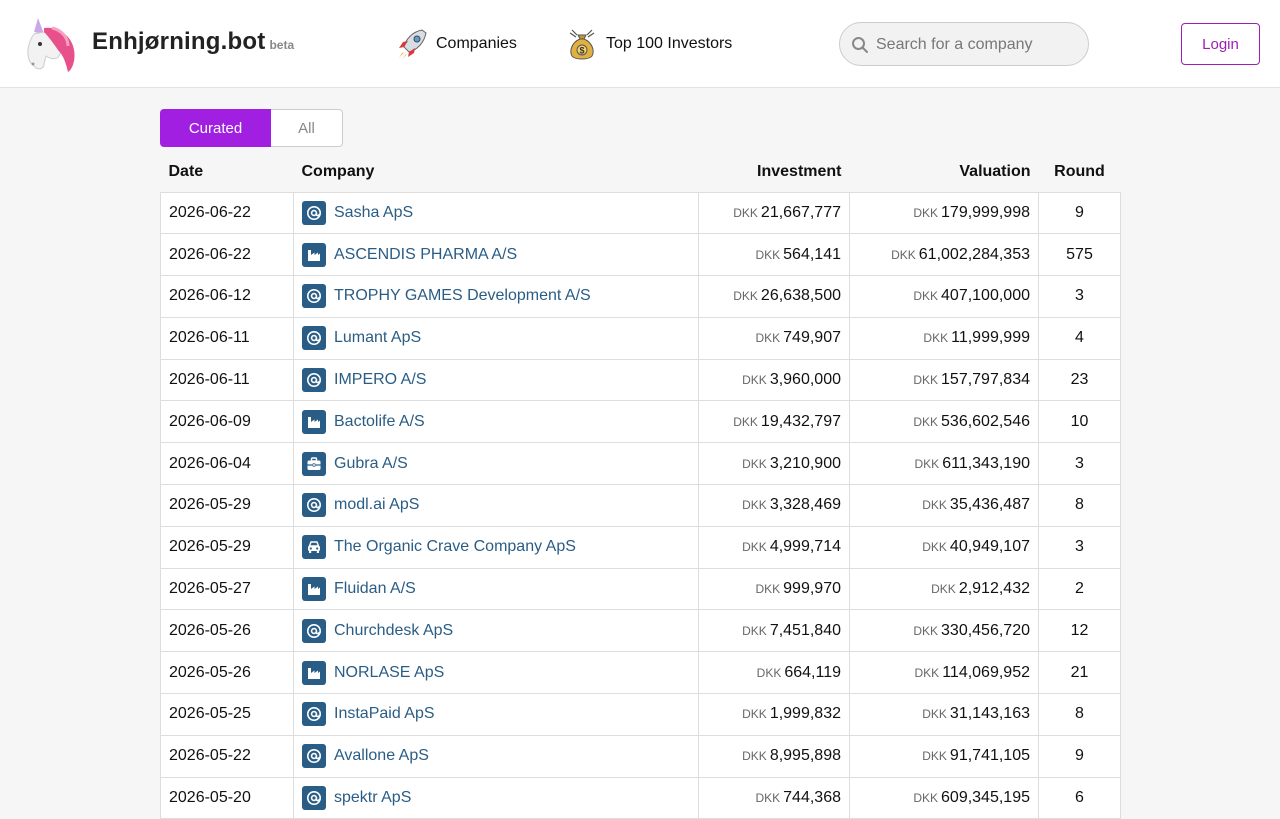 The image size is (1280, 819). What do you see at coordinates (375, 589) in the screenshot?
I see `company-link: Fluidan A/S` at bounding box center [375, 589].